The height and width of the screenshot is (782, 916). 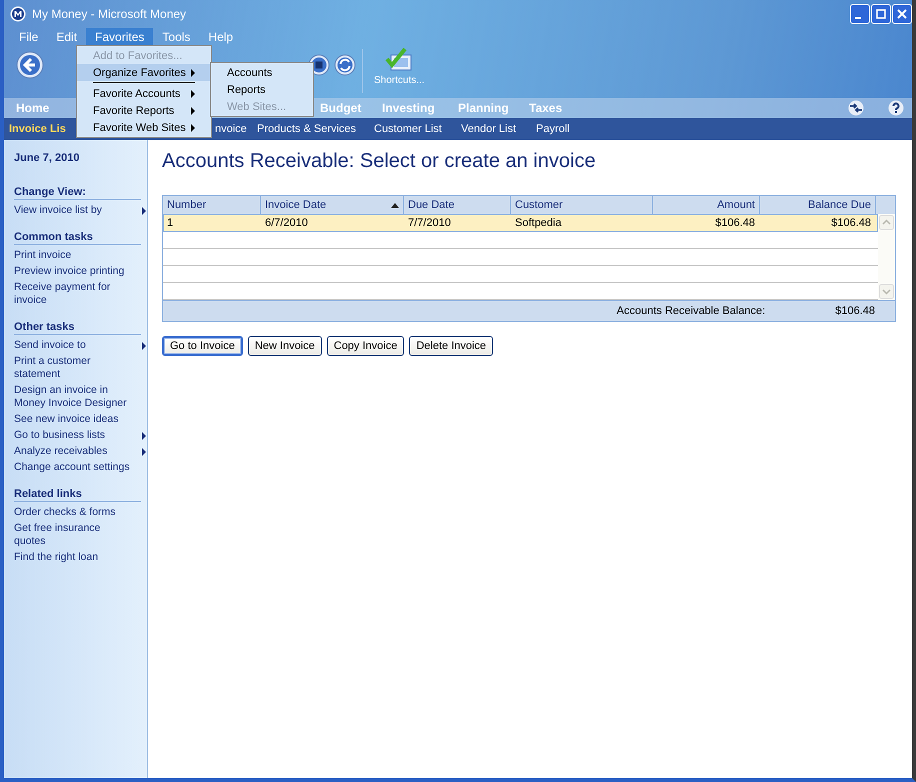 What do you see at coordinates (538, 223) in the screenshot?
I see `table-cell-text: Softpedia` at bounding box center [538, 223].